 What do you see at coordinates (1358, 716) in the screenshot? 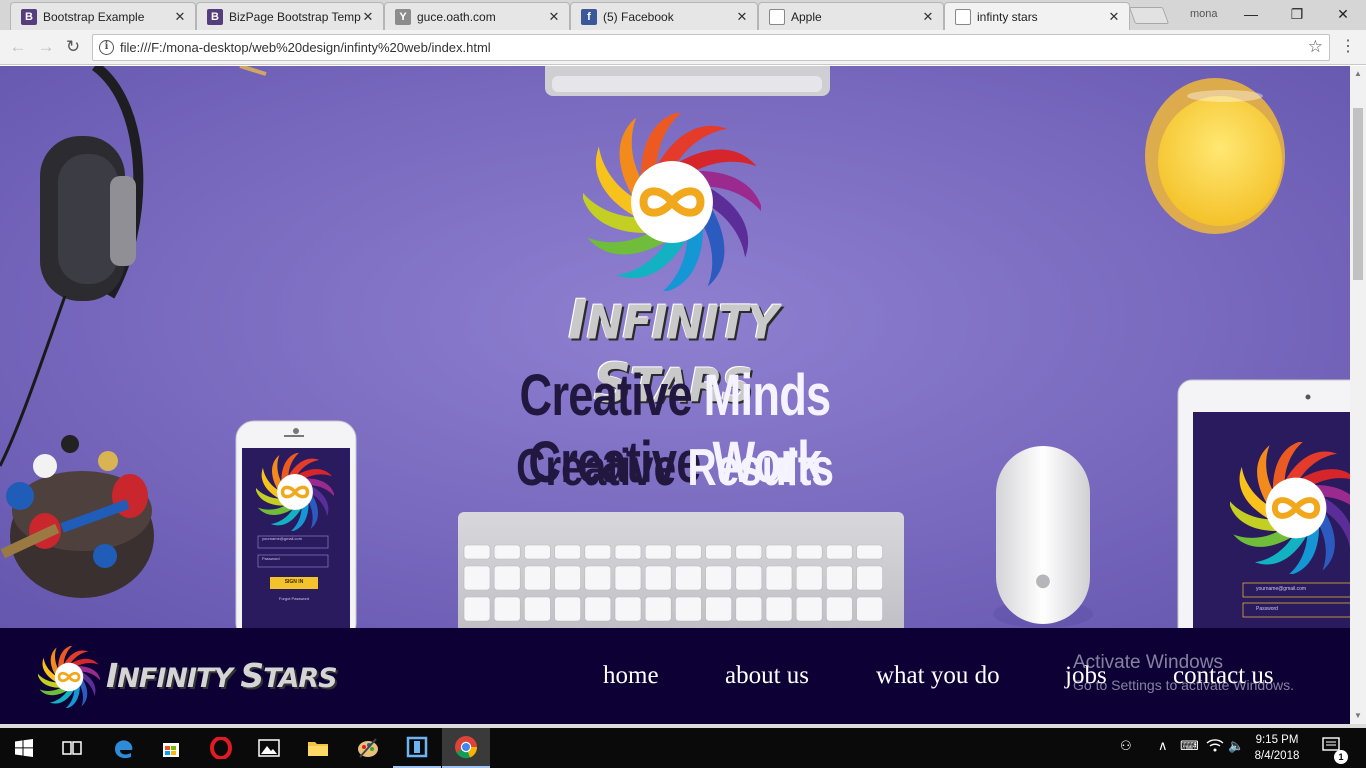
I see `scroll-down-icon: ▼` at bounding box center [1358, 716].